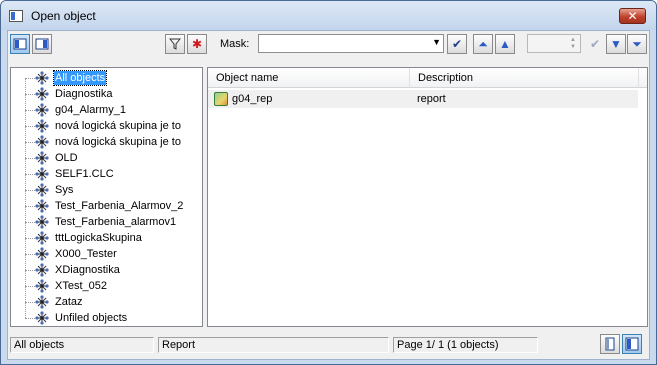  I want to click on tree-item-label: Unfiled objects, so click(91, 318).